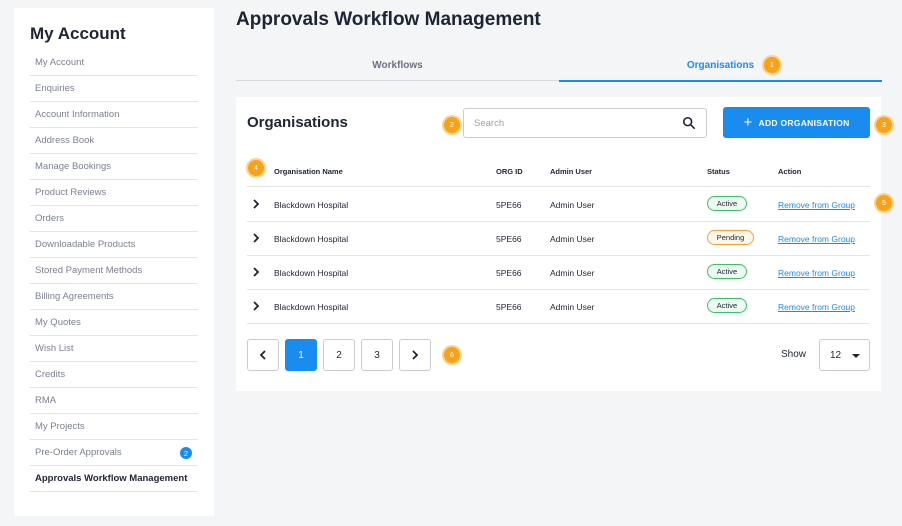  Describe the element at coordinates (718, 171) in the screenshot. I see `column-header-status: Status` at that location.